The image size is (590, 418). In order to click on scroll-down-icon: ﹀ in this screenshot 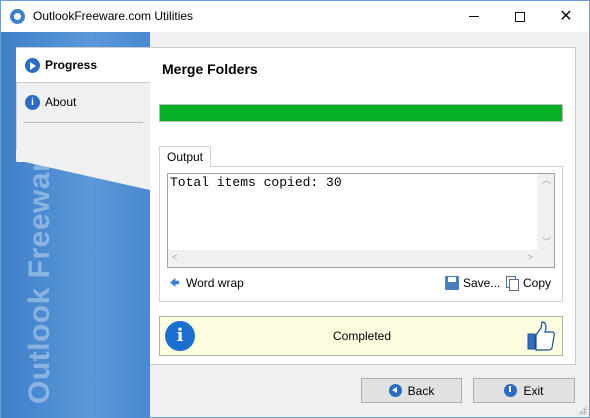, I will do `click(546, 243)`.